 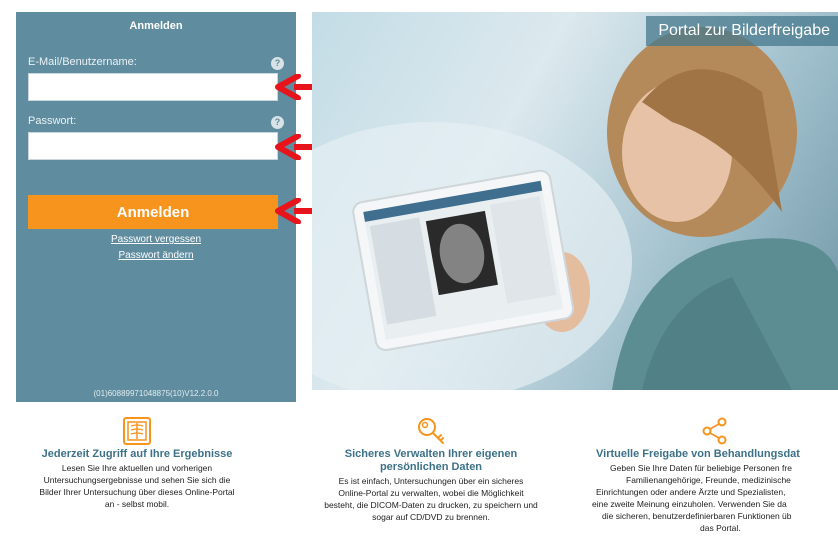 I want to click on hero-banner: Portal zur Bilderfreigabe, so click(x=742, y=31).